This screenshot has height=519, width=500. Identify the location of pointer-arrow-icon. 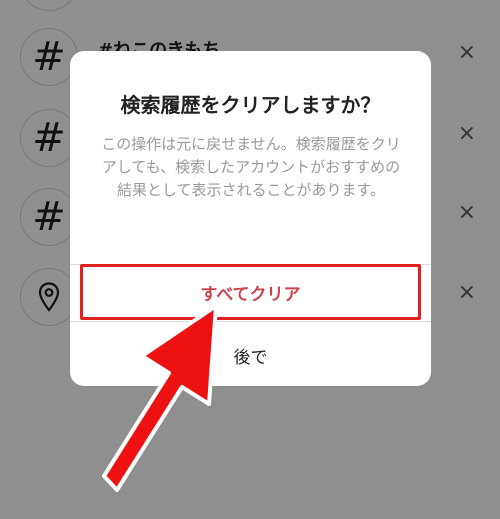
(160, 398).